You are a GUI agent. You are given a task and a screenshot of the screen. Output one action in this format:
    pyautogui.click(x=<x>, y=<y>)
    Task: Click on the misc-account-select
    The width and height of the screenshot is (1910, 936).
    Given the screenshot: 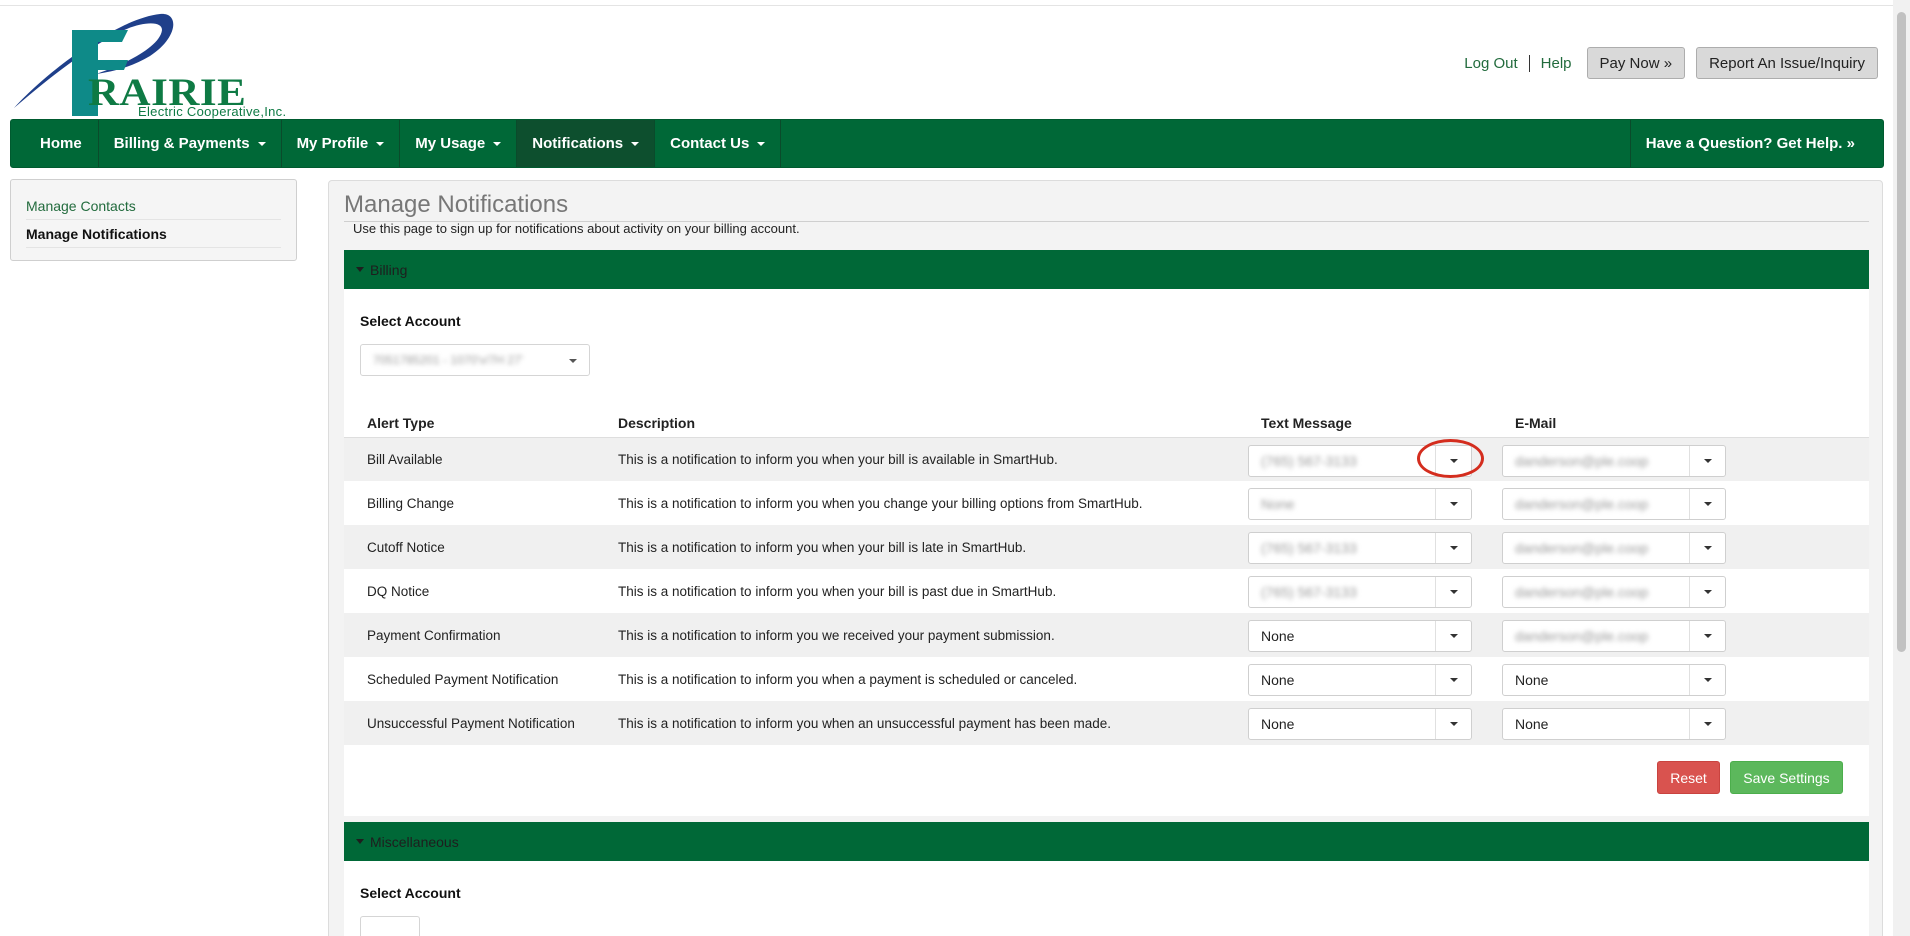 What is the action you would take?
    pyautogui.click(x=390, y=926)
    